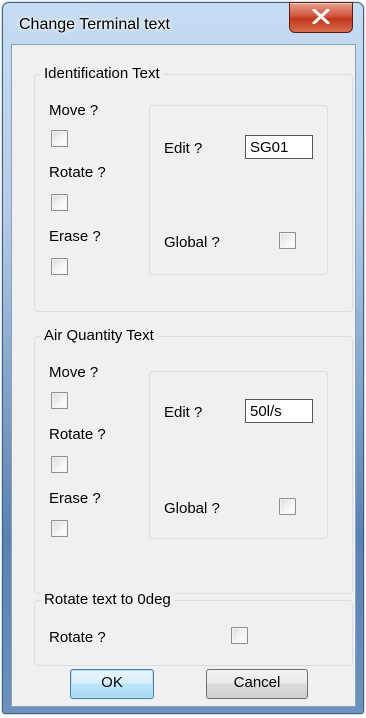 The image size is (366, 718). Describe the element at coordinates (102, 73) in the screenshot. I see `identification-group-title: Identification Text` at that location.